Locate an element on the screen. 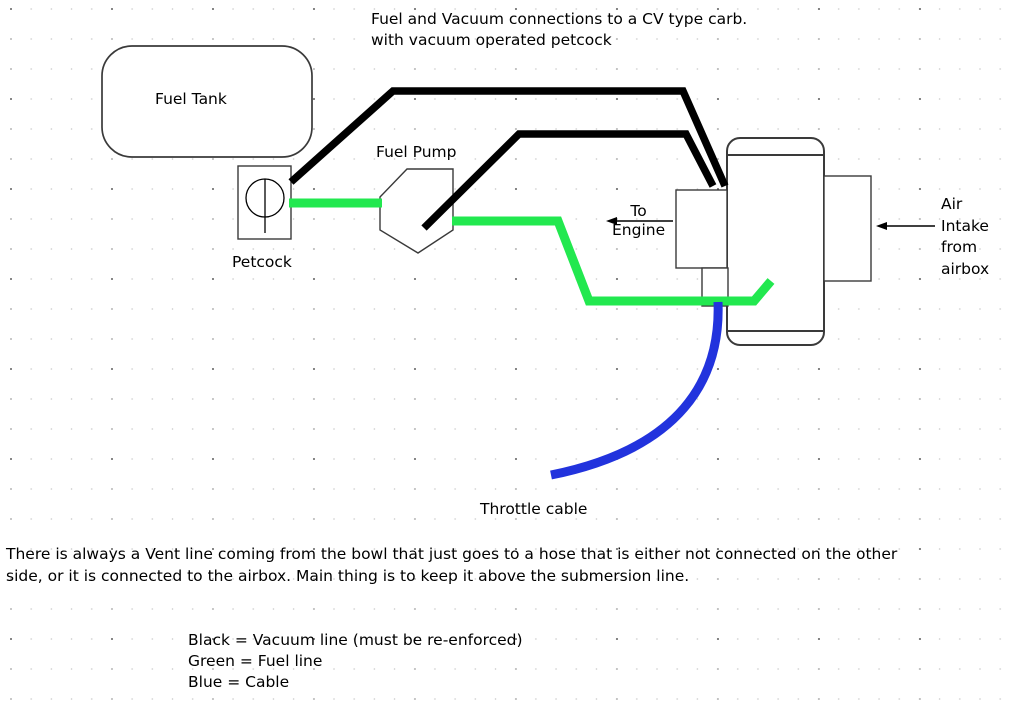  carburetor-engine-flange is located at coordinates (701, 229).